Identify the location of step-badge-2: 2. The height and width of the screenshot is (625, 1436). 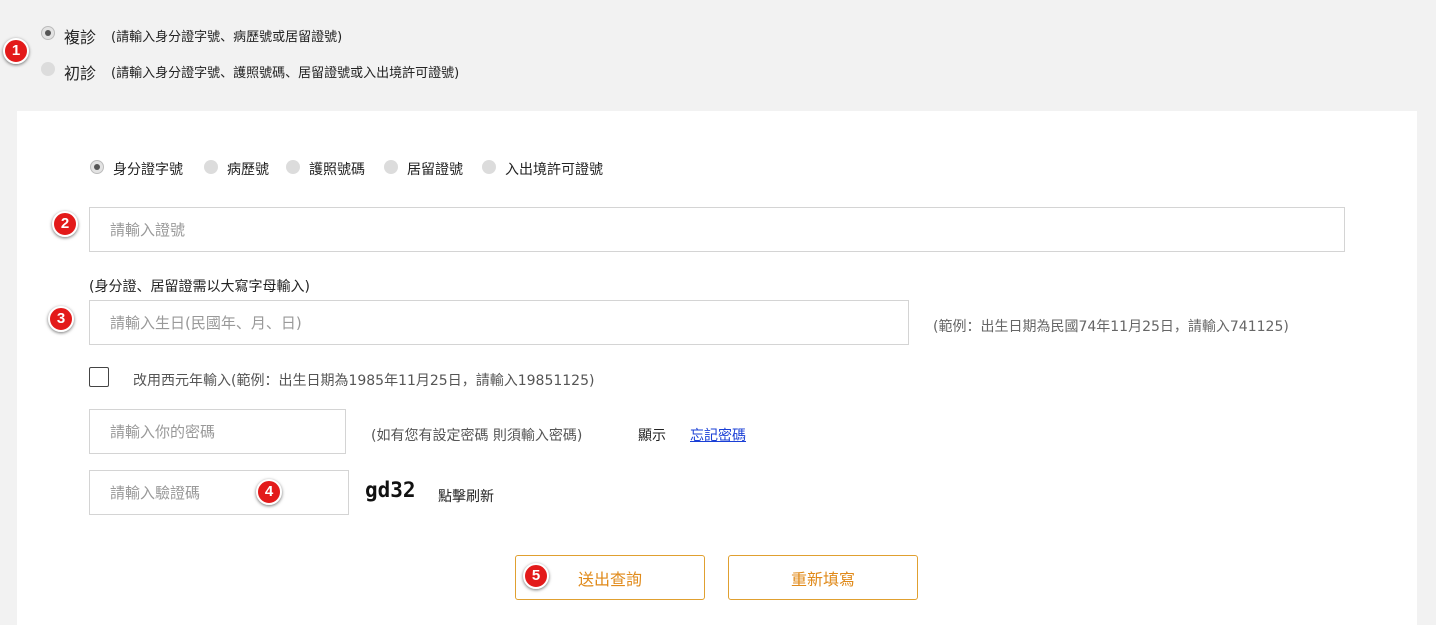
(65, 224).